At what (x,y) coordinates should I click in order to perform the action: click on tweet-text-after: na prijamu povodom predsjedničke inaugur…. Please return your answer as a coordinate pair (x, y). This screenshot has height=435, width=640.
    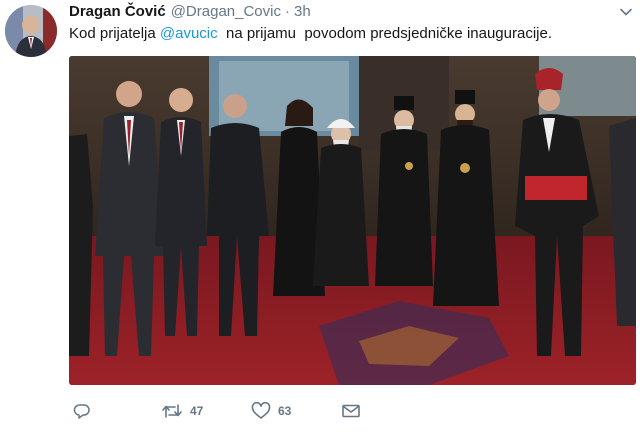
    Looking at the image, I should click on (384, 33).